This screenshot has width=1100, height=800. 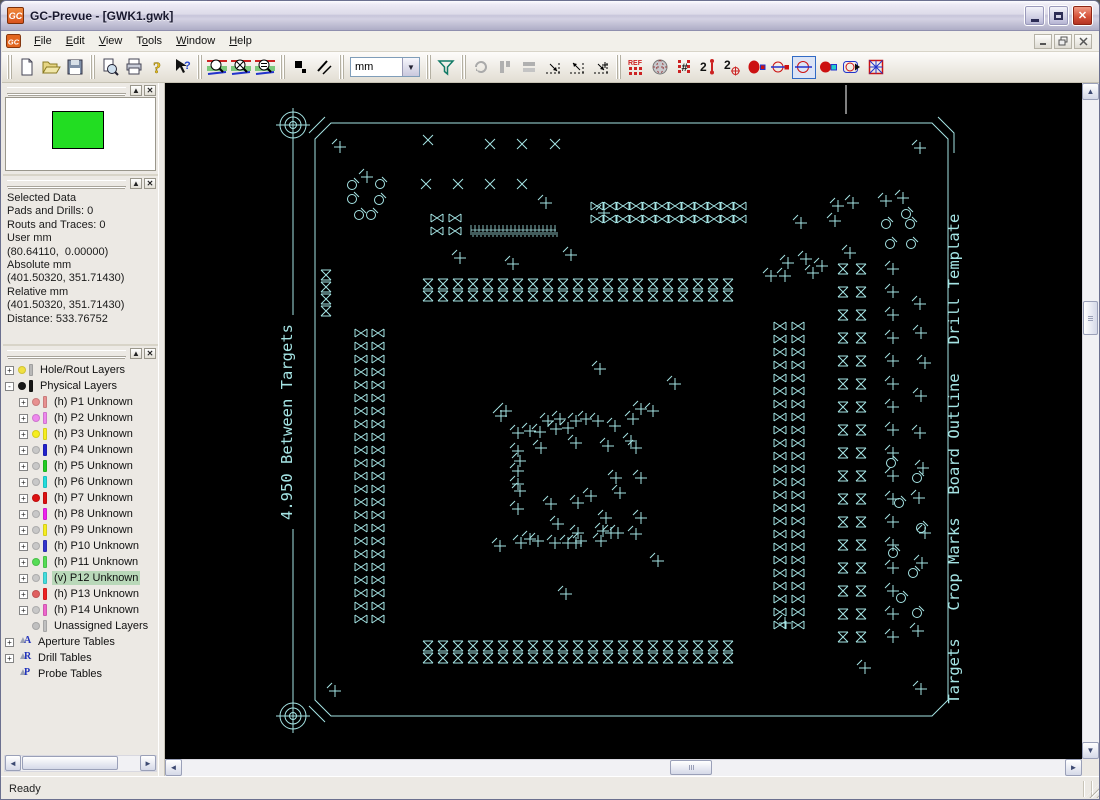 What do you see at coordinates (76, 642) in the screenshot?
I see `layer-label: Aperture Tables` at bounding box center [76, 642].